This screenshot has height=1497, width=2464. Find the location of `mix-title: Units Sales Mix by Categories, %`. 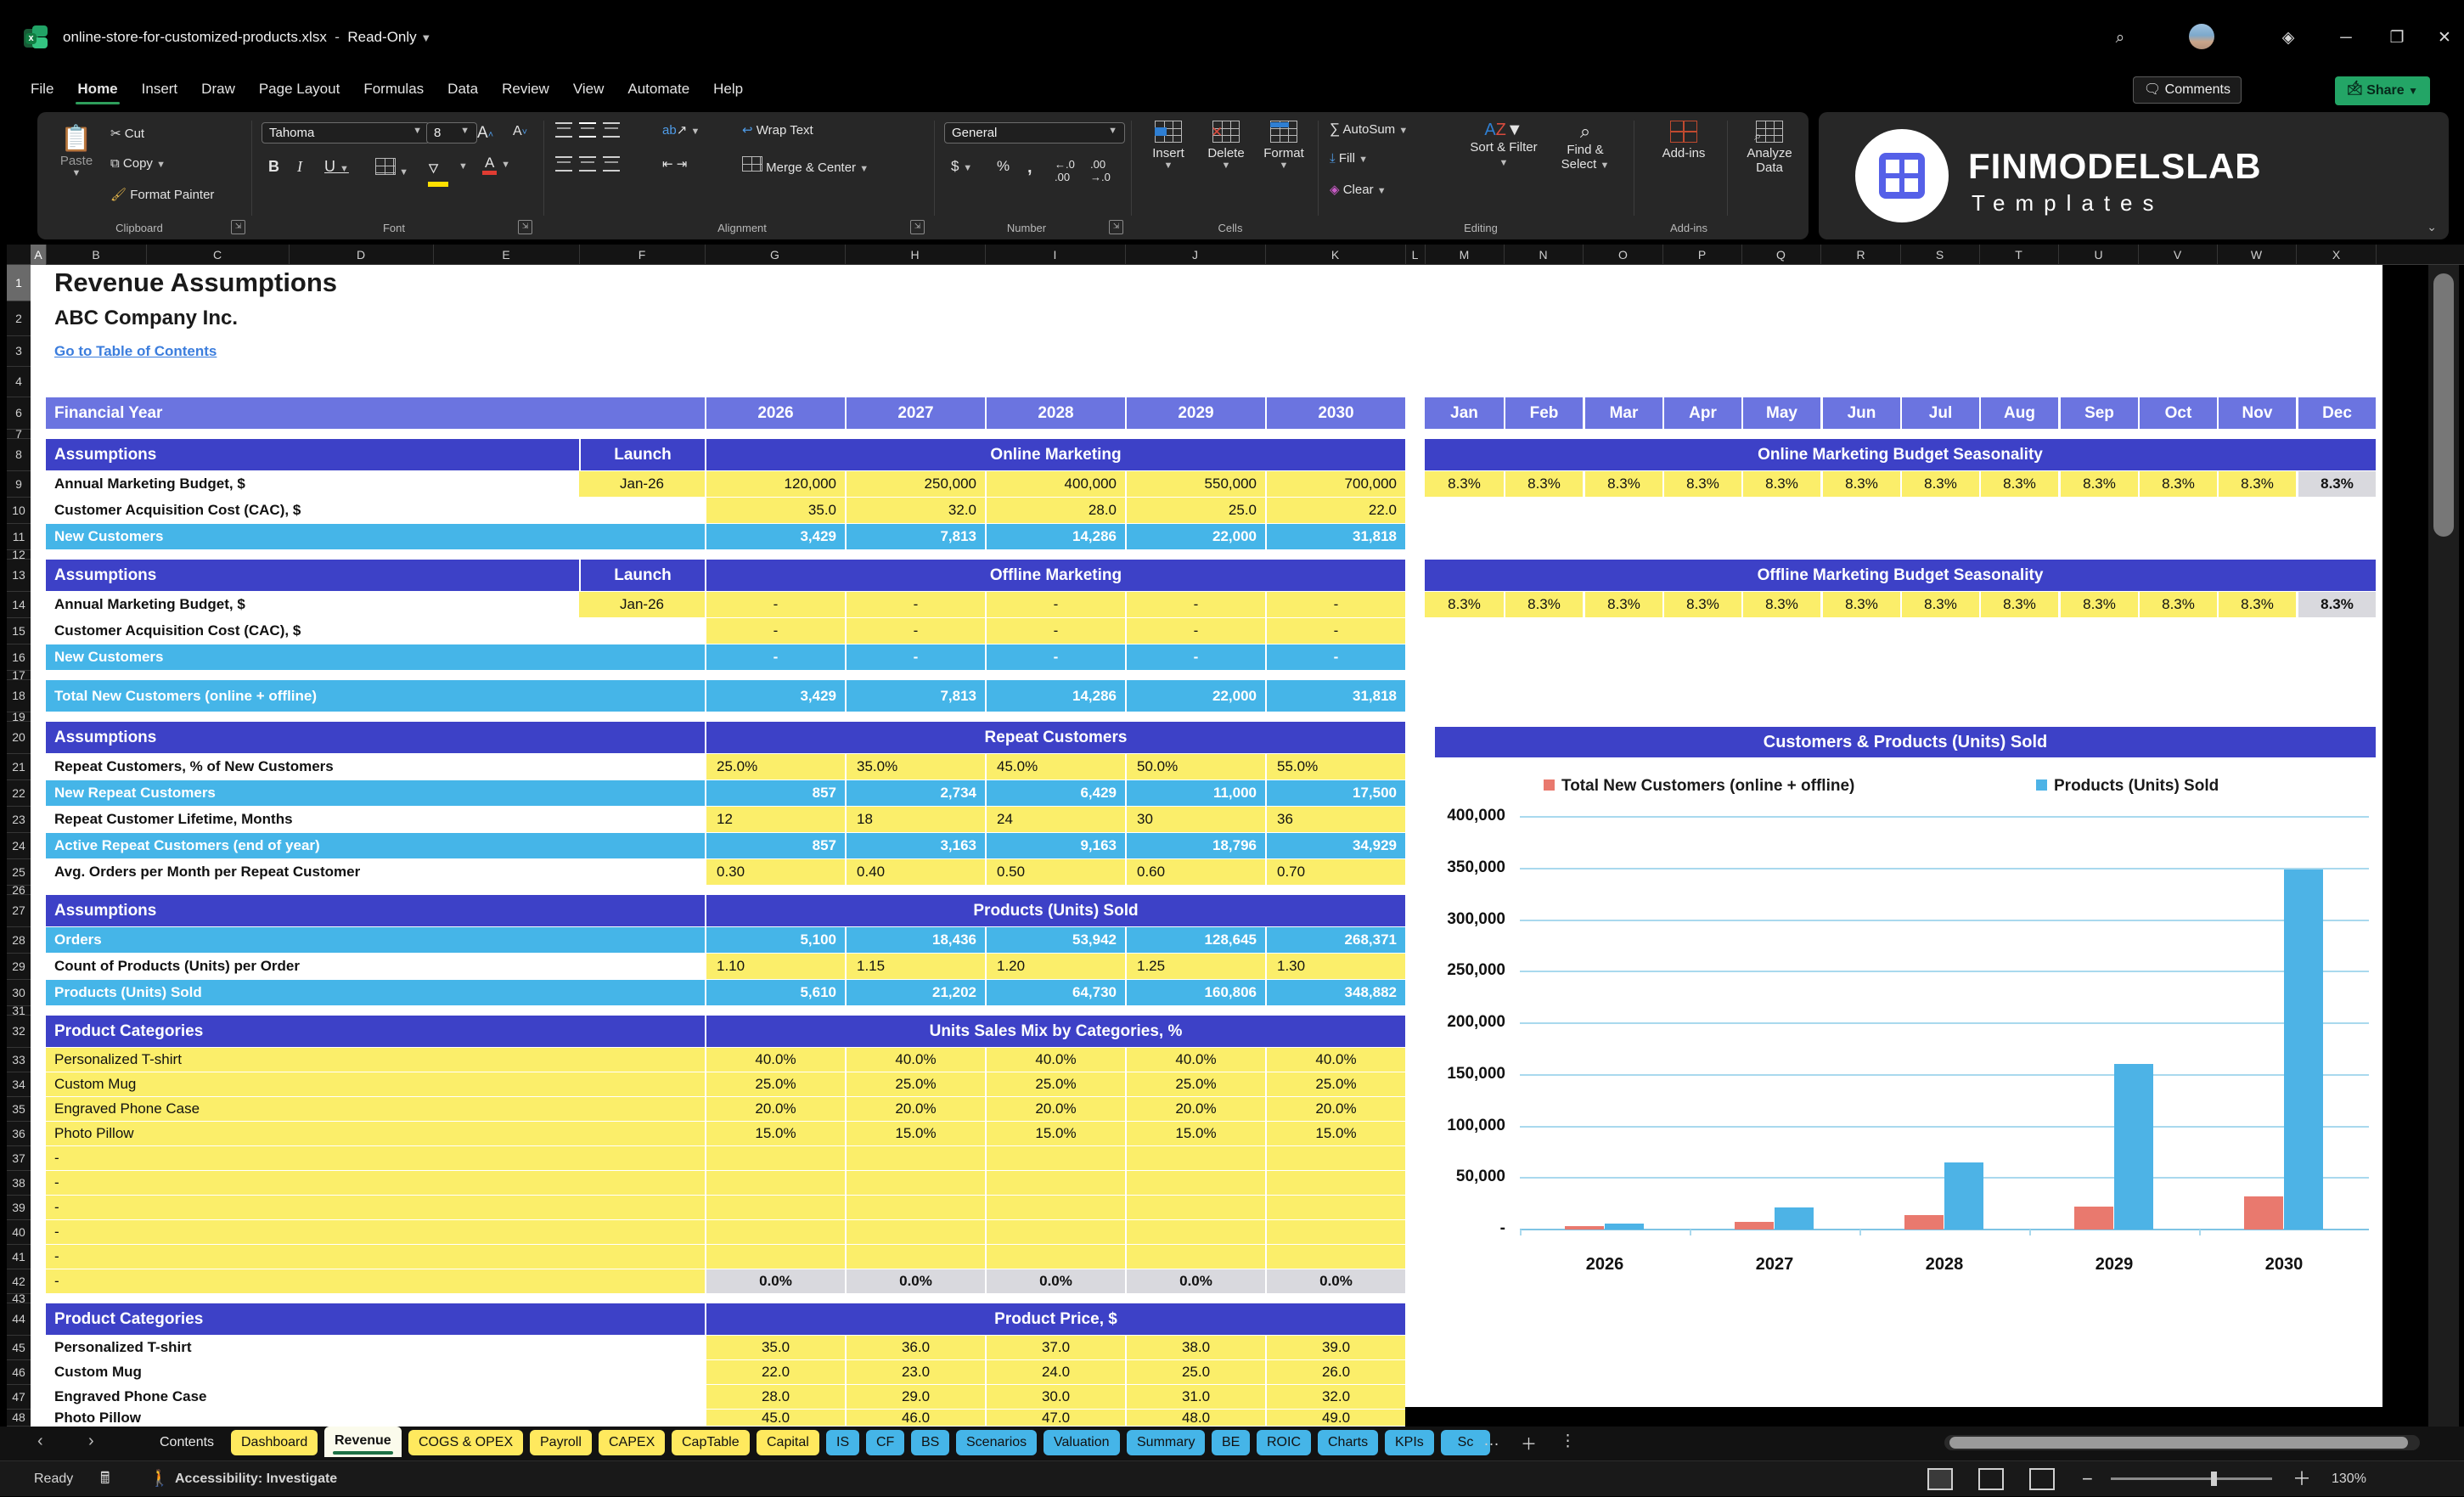

mix-title: Units Sales Mix by Categories, % is located at coordinates (1055, 1031).